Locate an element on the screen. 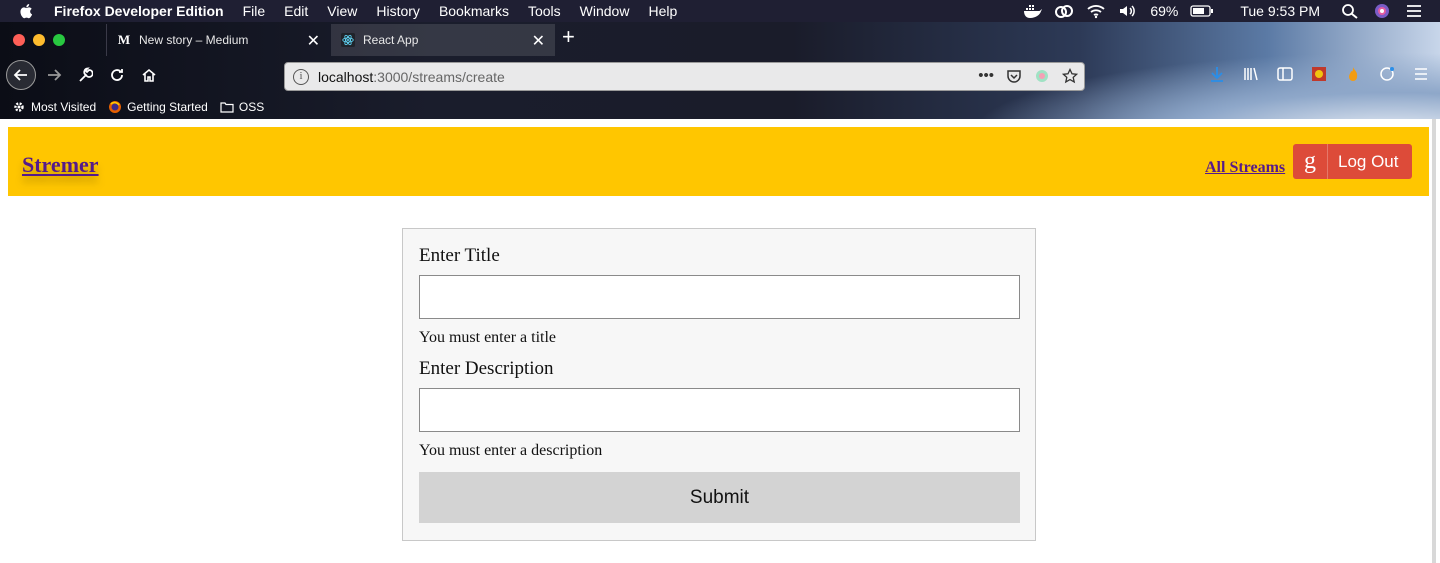  volume-icon is located at coordinates (1128, 11).